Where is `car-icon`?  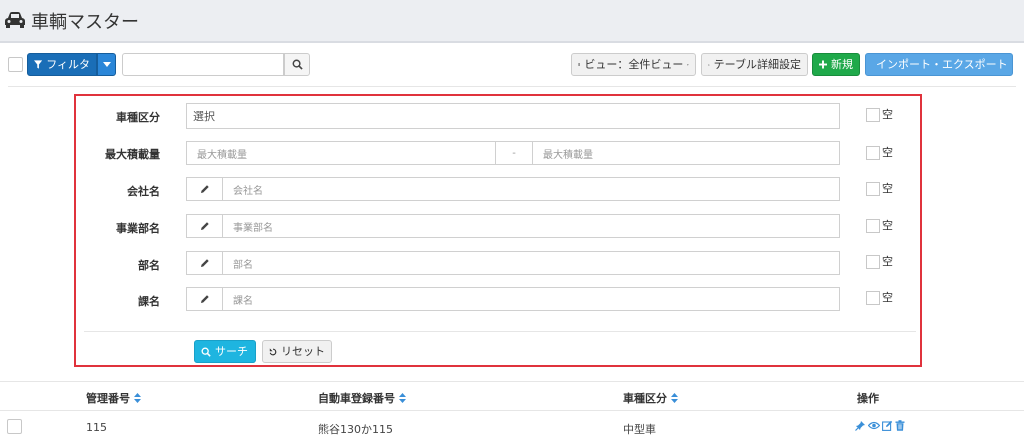 car-icon is located at coordinates (15, 20).